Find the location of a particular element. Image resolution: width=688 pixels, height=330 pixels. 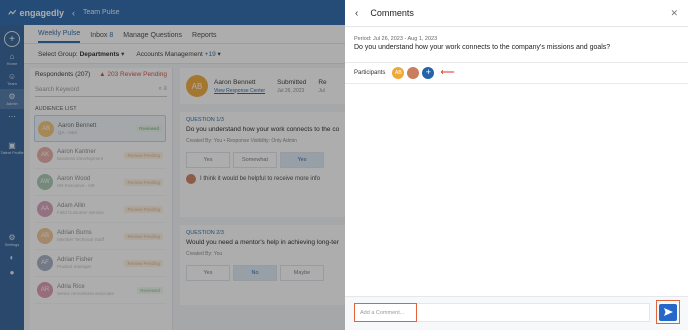

send-highlight is located at coordinates (668, 312).